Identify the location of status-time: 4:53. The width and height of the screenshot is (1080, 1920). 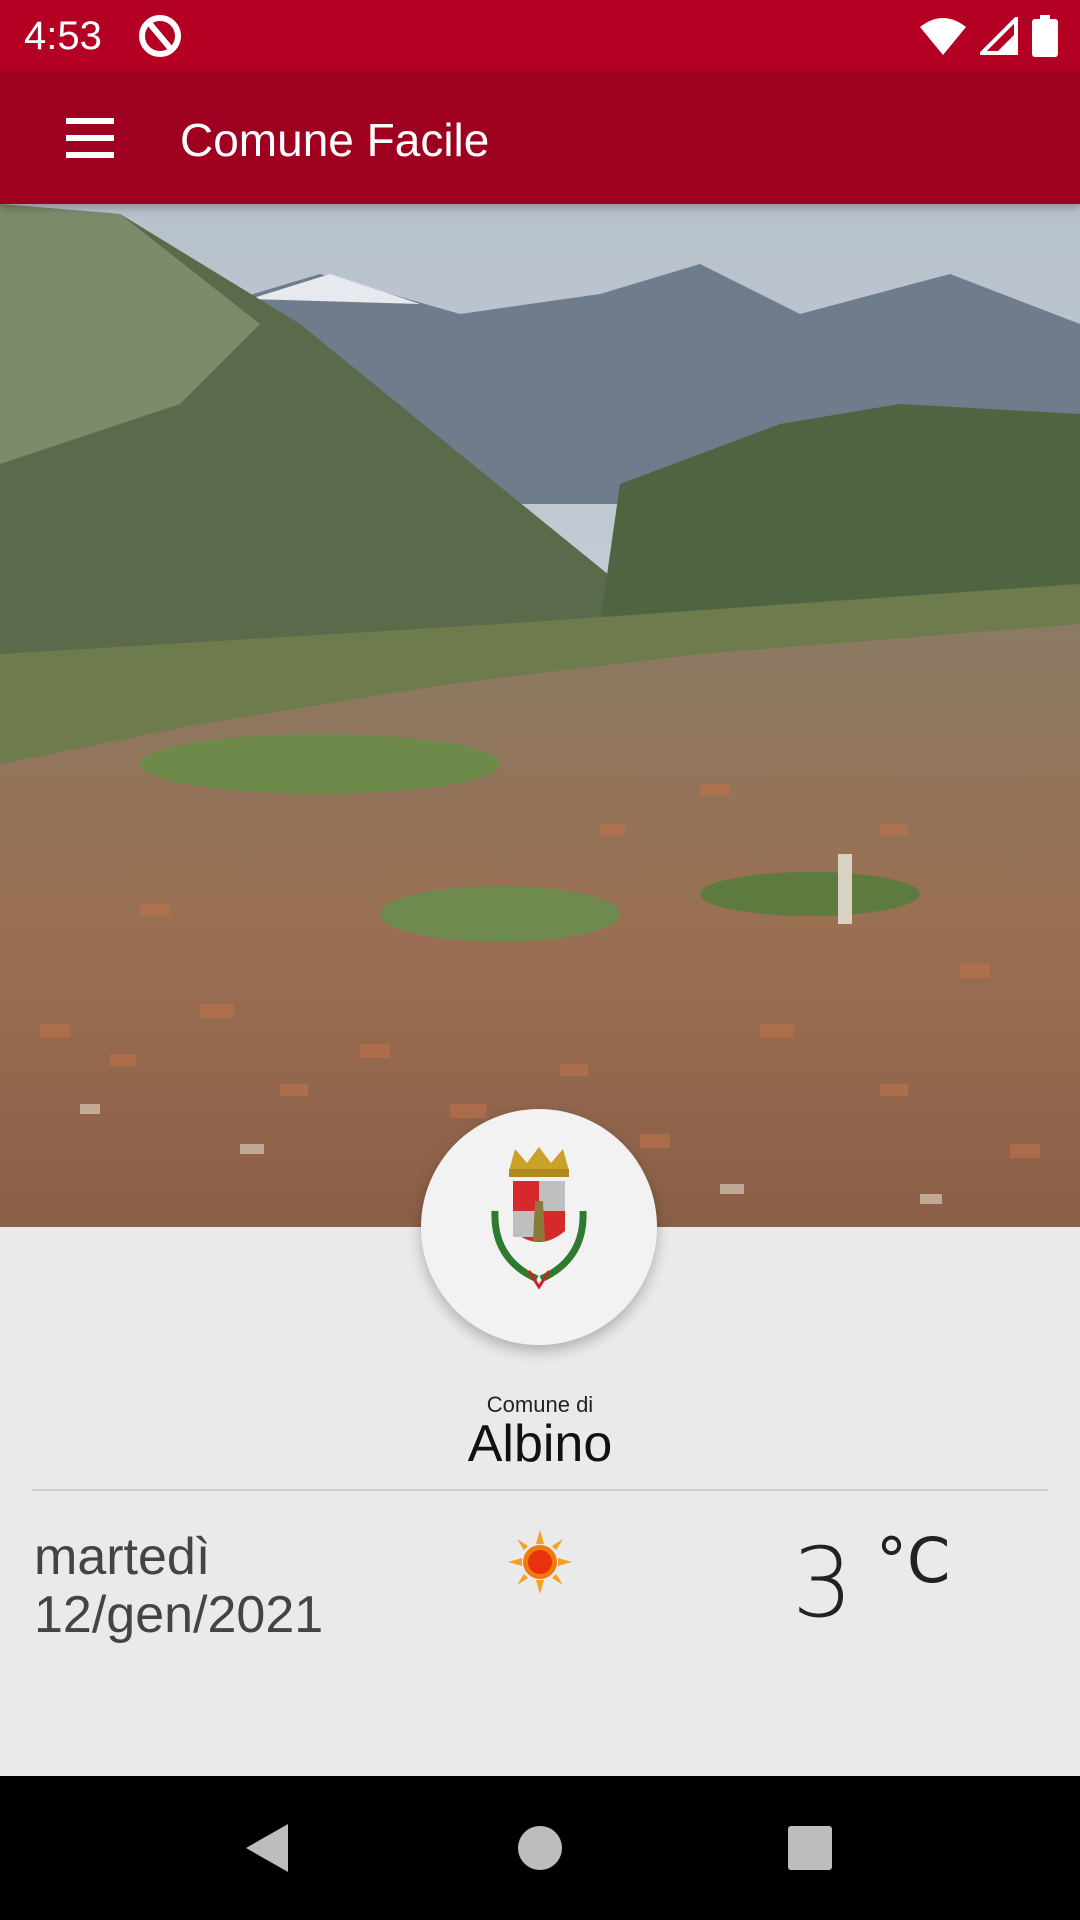
(63, 36).